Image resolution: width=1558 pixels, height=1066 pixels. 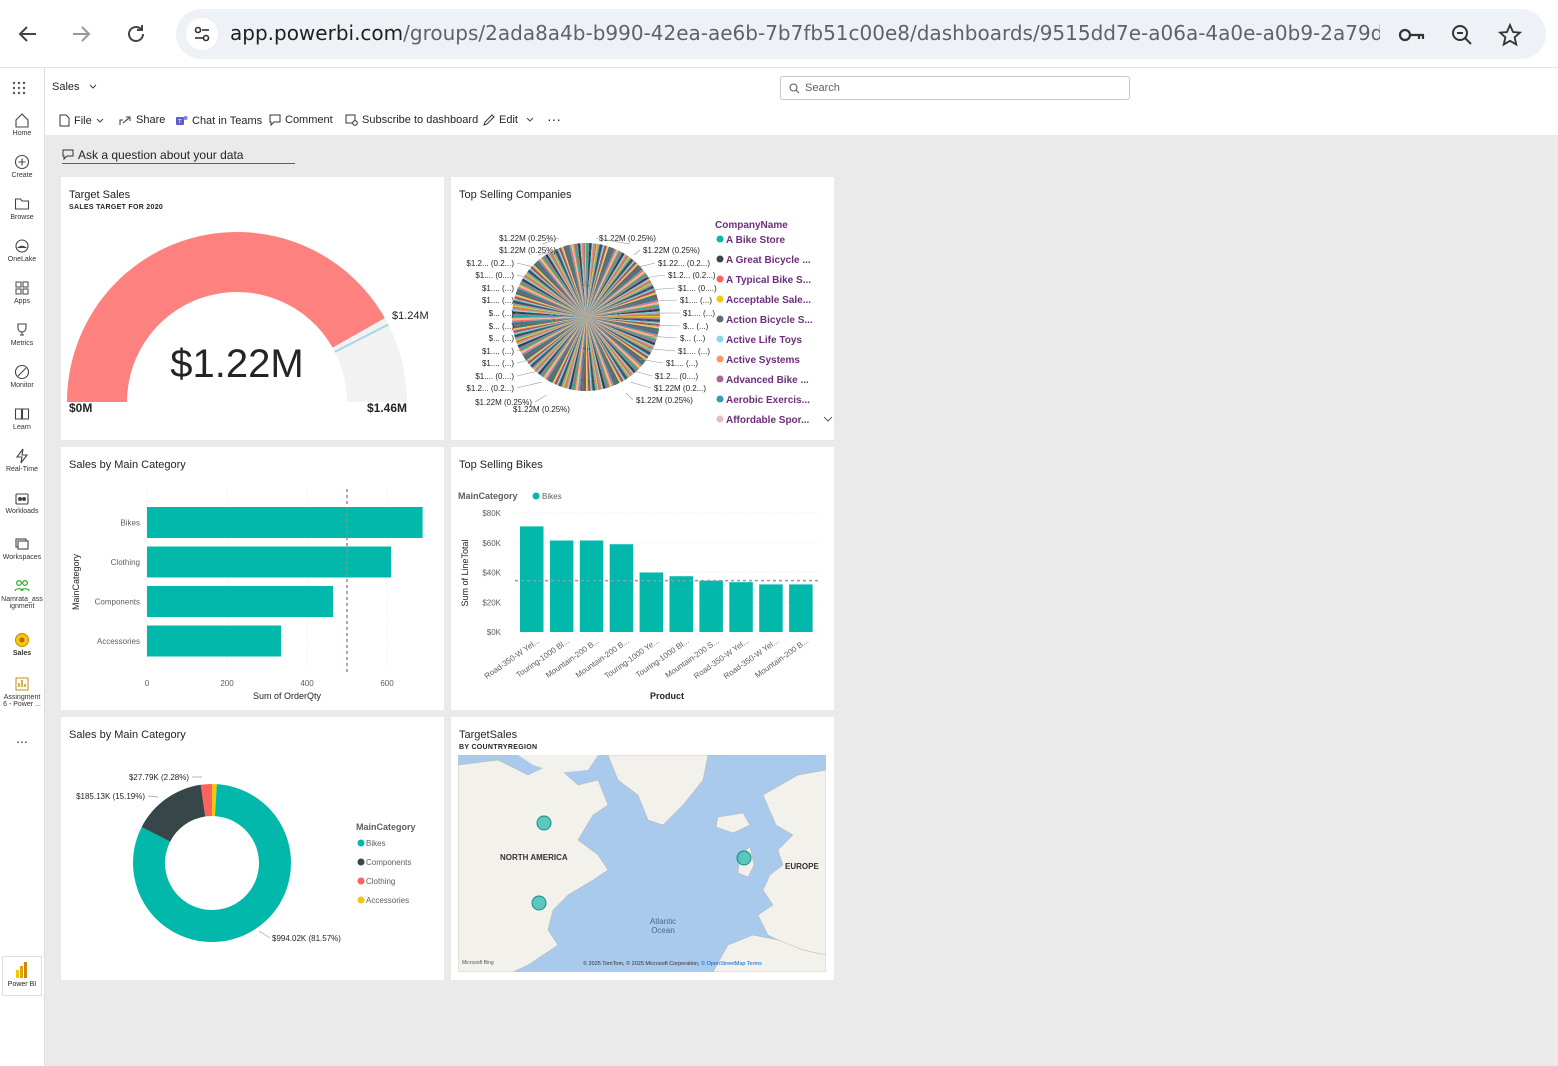 What do you see at coordinates (22, 697) in the screenshot?
I see `sidebar-item-label: Assingment` at bounding box center [22, 697].